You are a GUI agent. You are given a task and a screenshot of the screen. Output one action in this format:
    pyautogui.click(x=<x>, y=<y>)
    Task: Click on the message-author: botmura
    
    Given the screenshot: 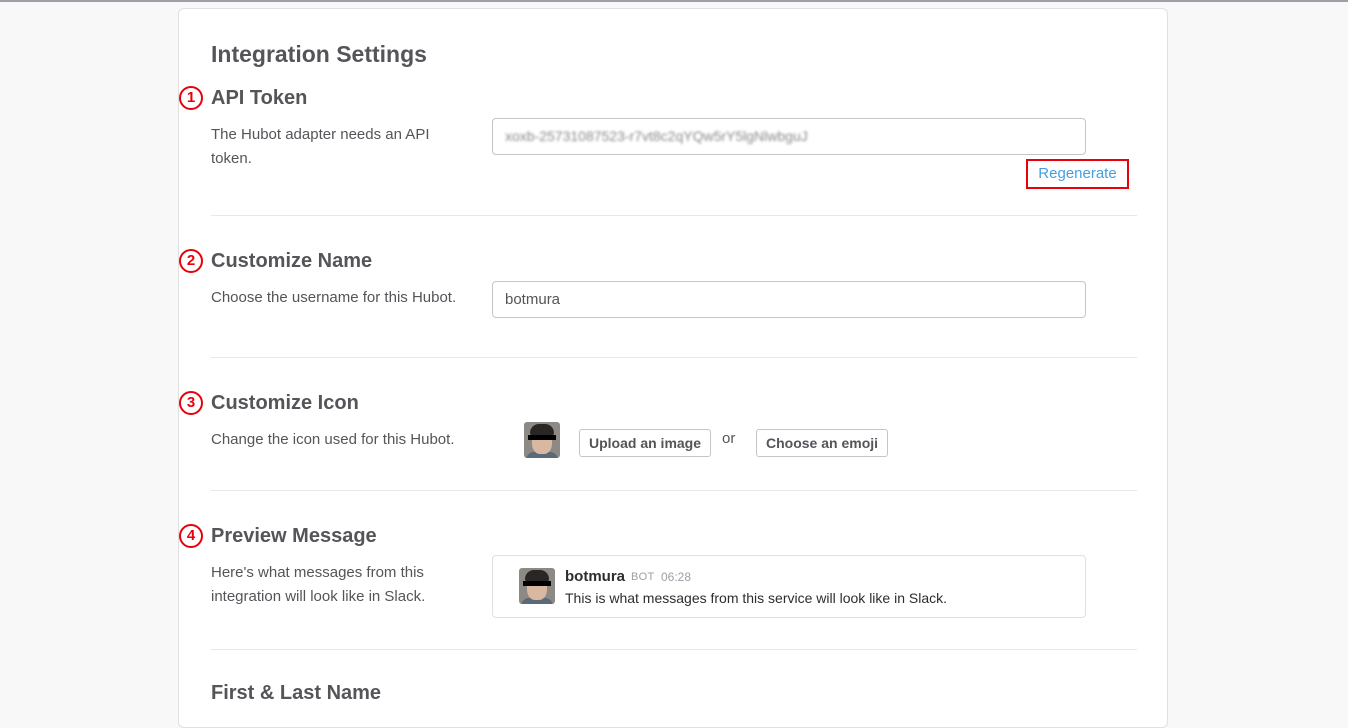 What is the action you would take?
    pyautogui.click(x=595, y=576)
    